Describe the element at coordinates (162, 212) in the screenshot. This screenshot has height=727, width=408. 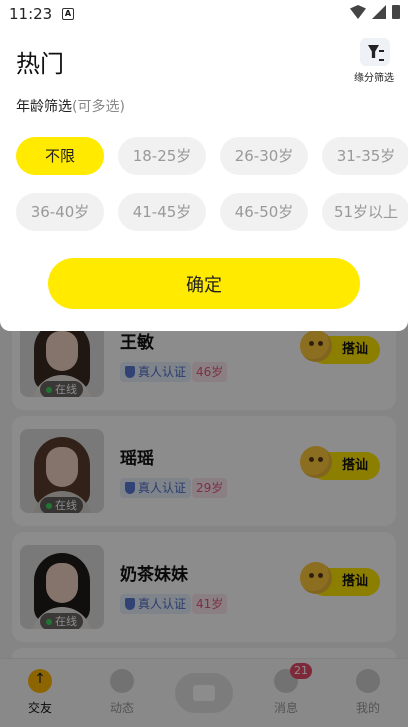
I see `age-option-41-45: 41-45岁` at that location.